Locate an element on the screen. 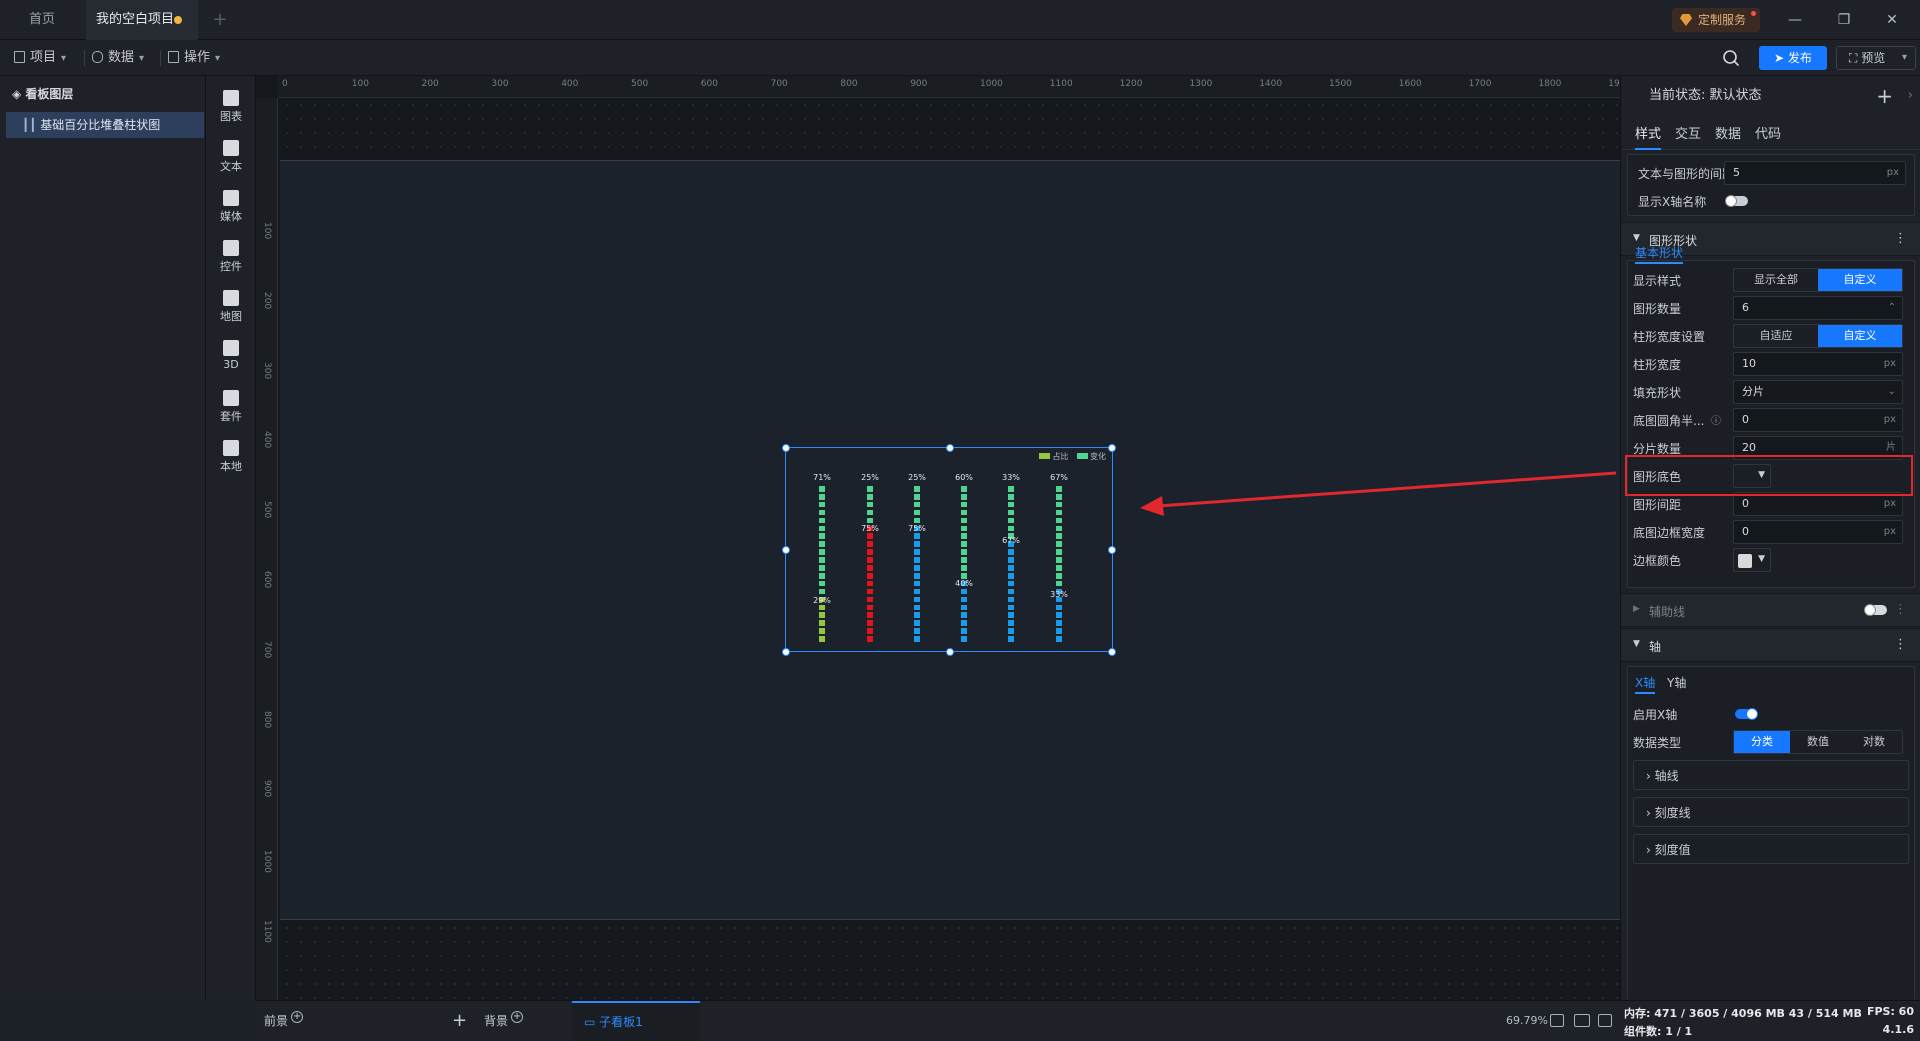 The height and width of the screenshot is (1041, 1920). component-map: 地图 is located at coordinates (231, 309).